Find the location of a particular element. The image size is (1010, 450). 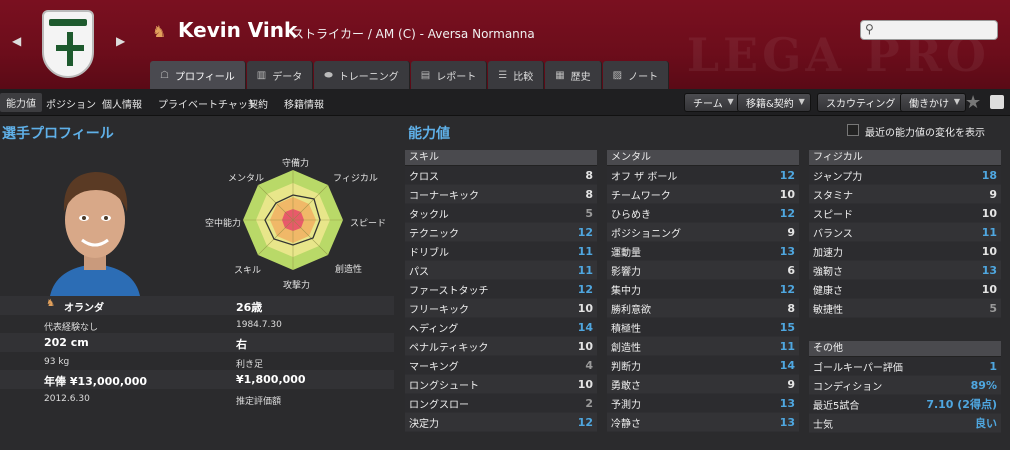

attribute-row: 予測力 13 is located at coordinates (703, 403).